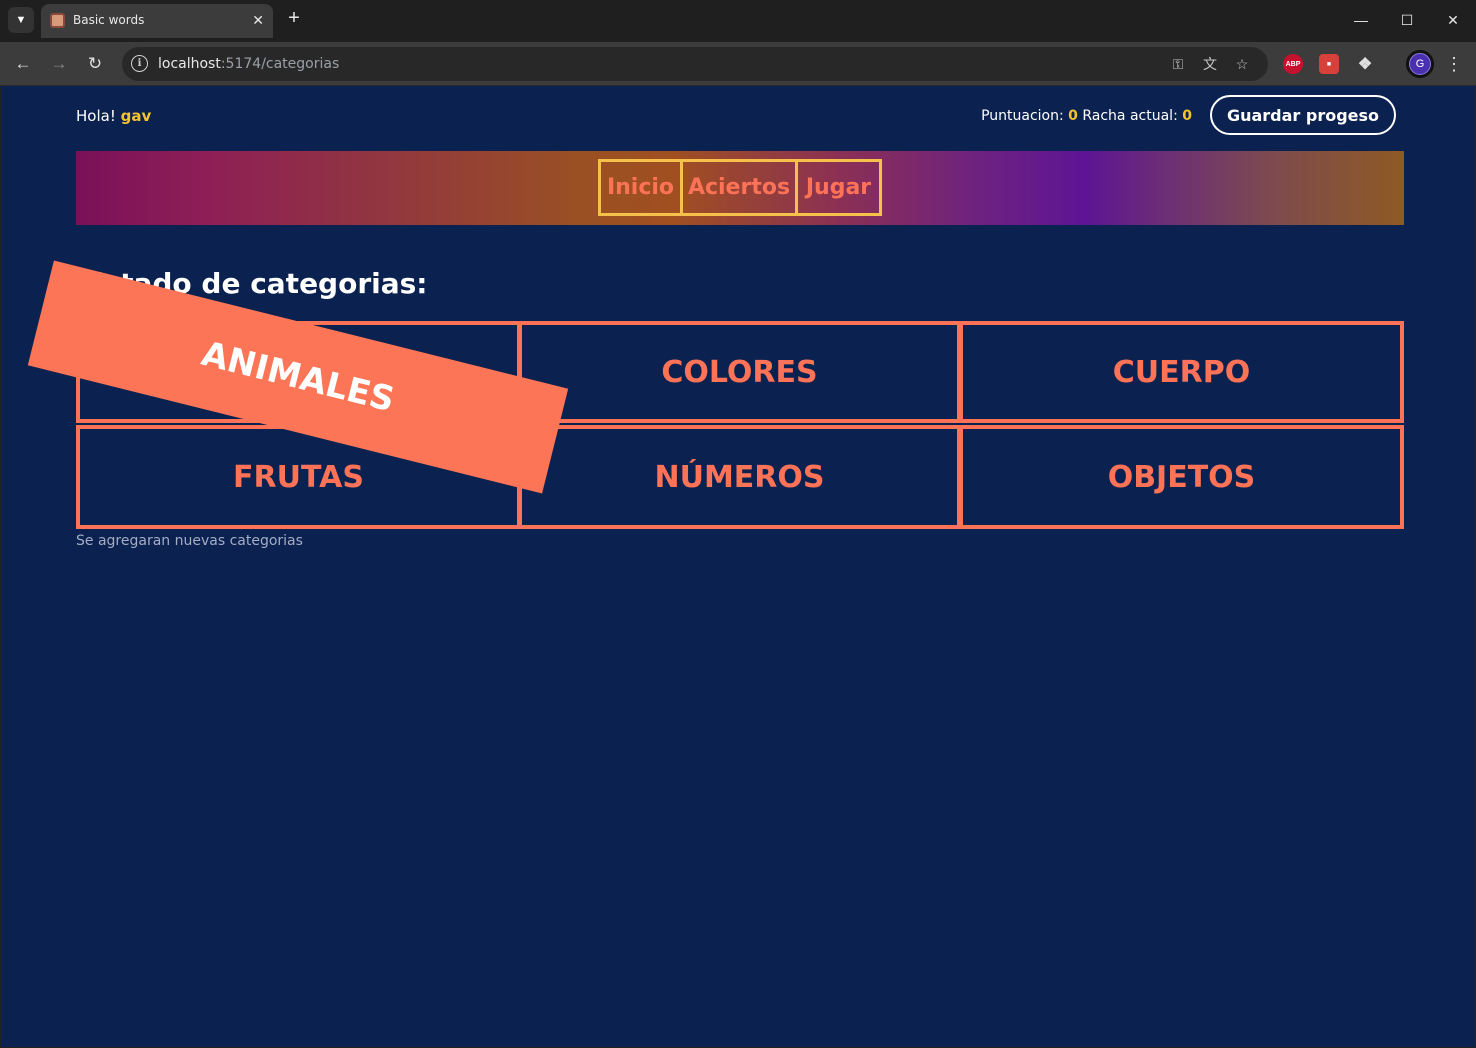 This screenshot has height=1048, width=1476. I want to click on category-card-numeros: NÚMEROS, so click(739, 477).